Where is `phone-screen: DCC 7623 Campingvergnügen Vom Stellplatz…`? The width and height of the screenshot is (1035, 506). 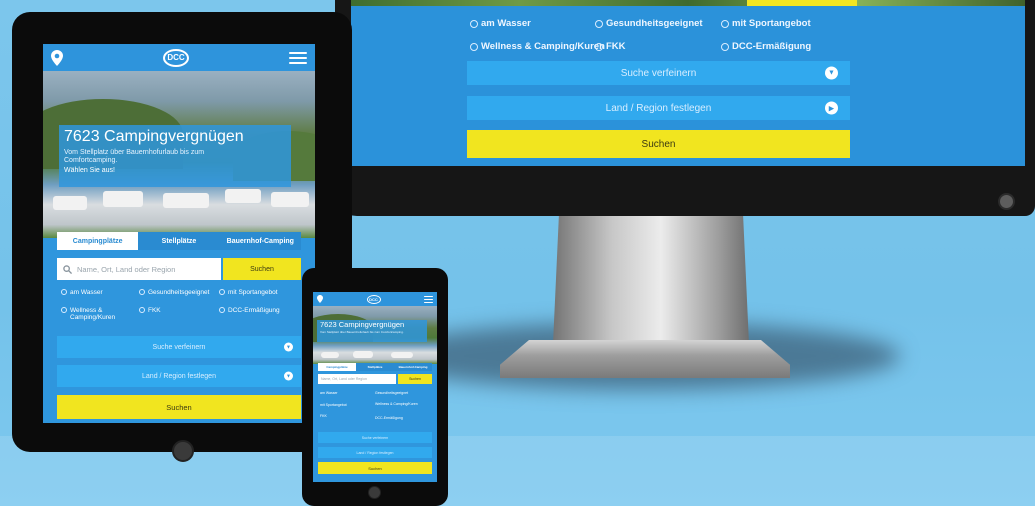 phone-screen: DCC 7623 Campingvergnügen Vom Stellplatz… is located at coordinates (375, 387).